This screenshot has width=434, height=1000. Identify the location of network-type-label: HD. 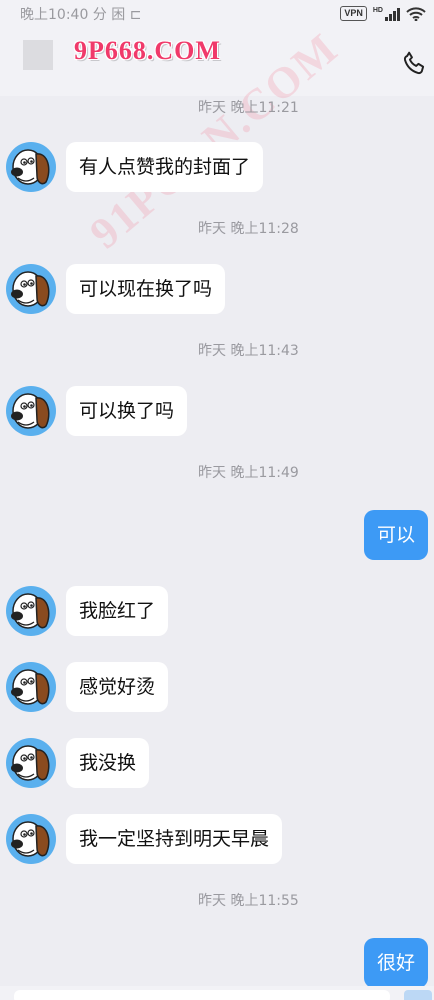
(377, 10).